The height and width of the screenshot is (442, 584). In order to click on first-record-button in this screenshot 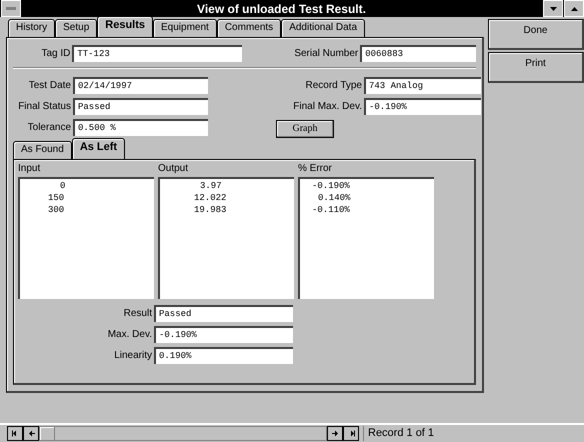, I will do `click(15, 433)`.